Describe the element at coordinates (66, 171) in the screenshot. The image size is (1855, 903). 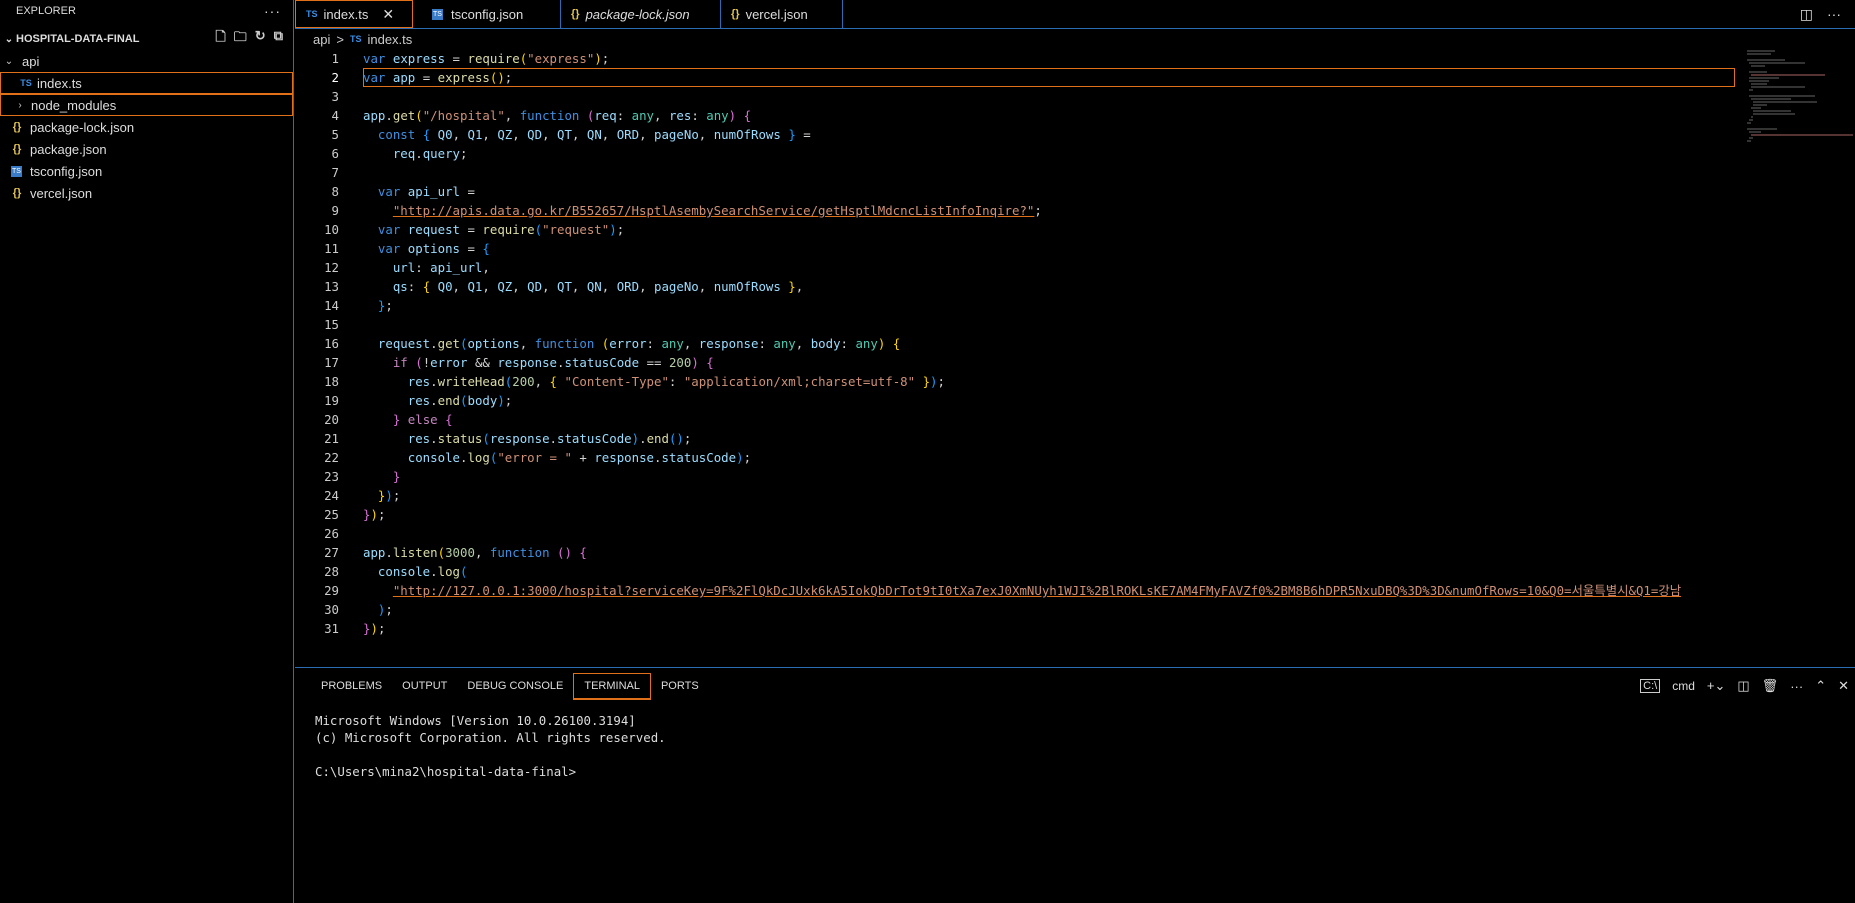
I see `tree-item-label: tsconfig.json` at that location.